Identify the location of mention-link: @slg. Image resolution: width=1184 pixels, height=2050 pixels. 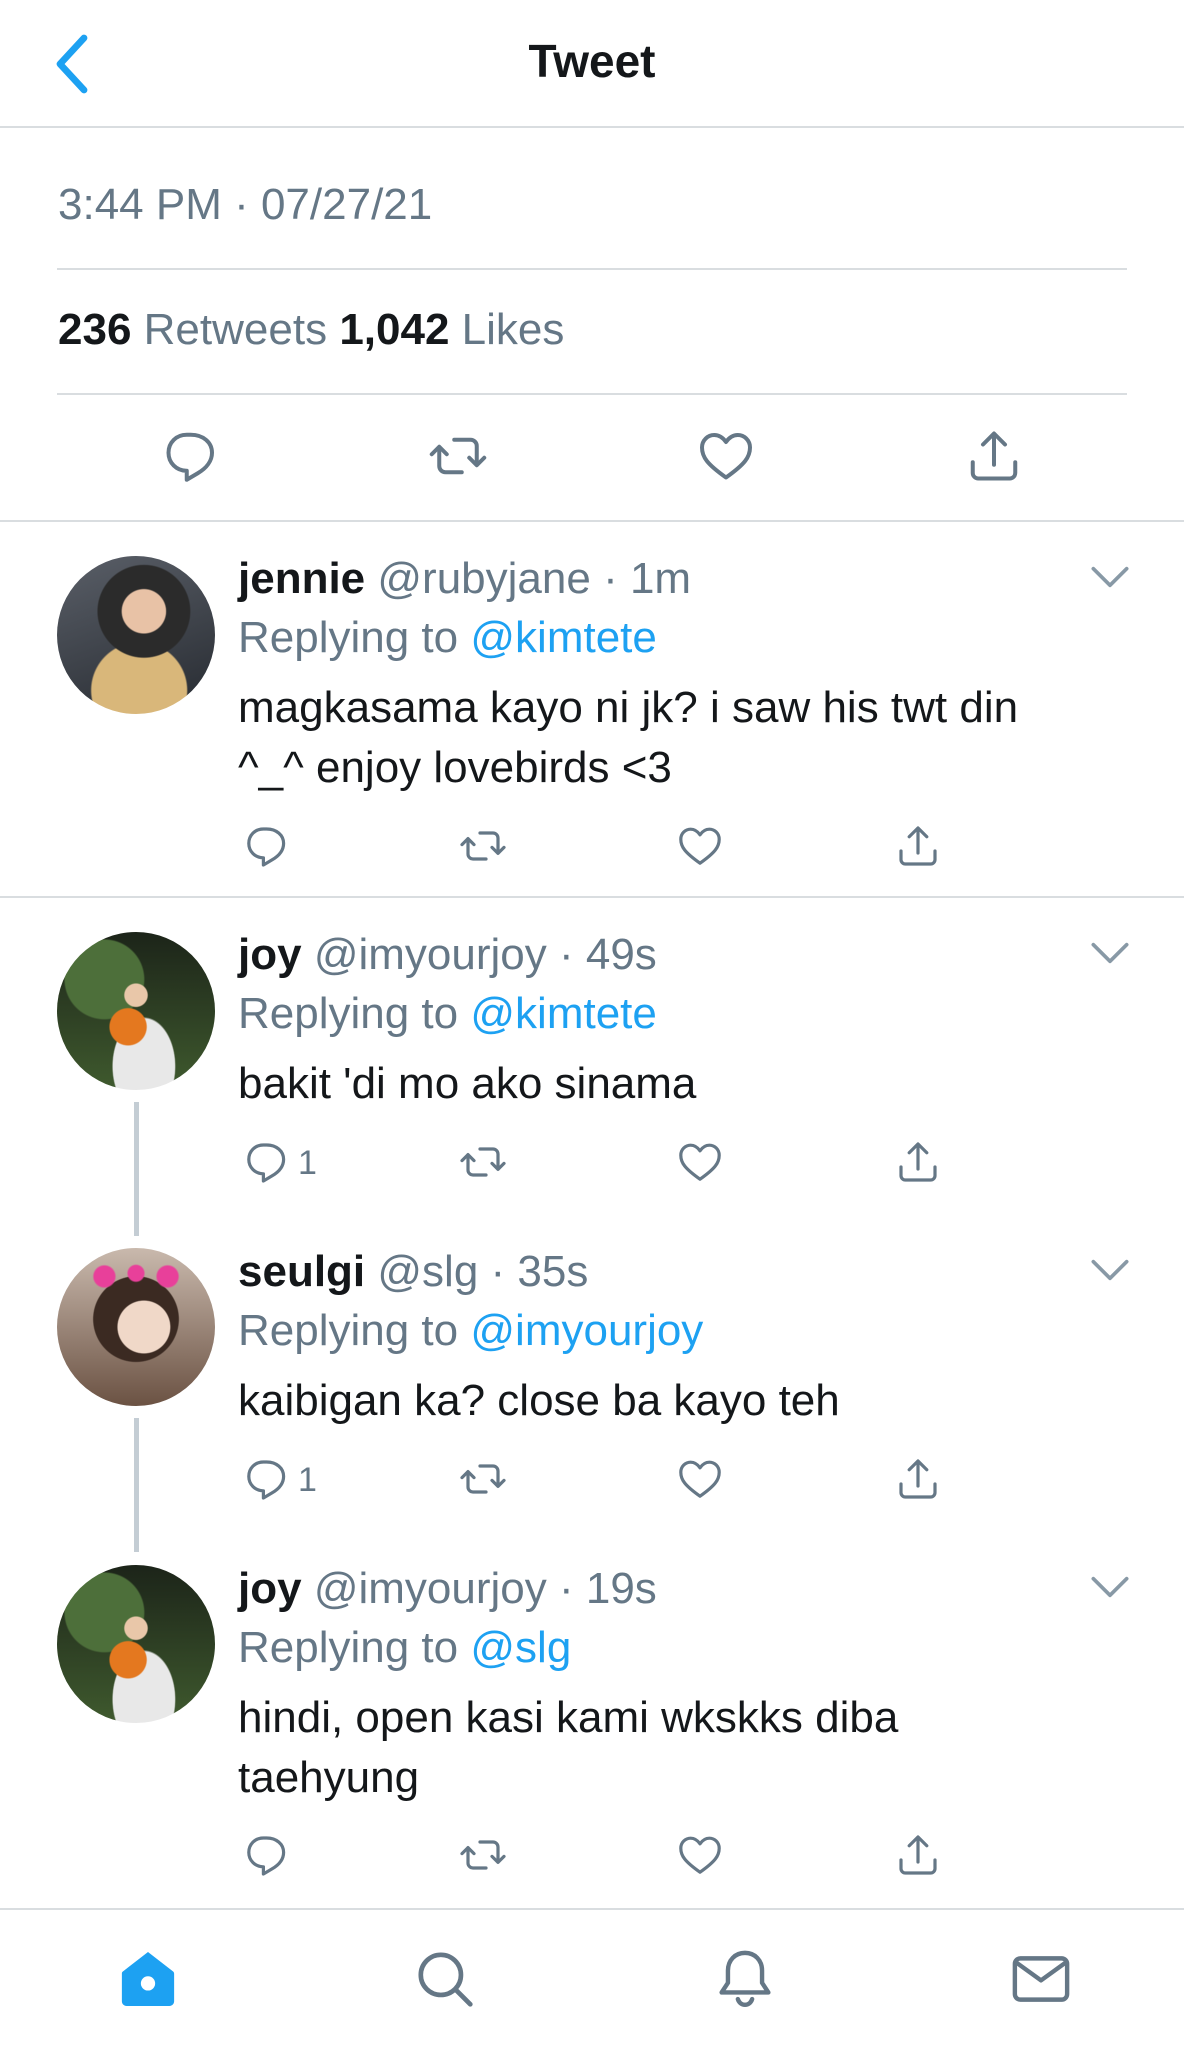
(520, 1647).